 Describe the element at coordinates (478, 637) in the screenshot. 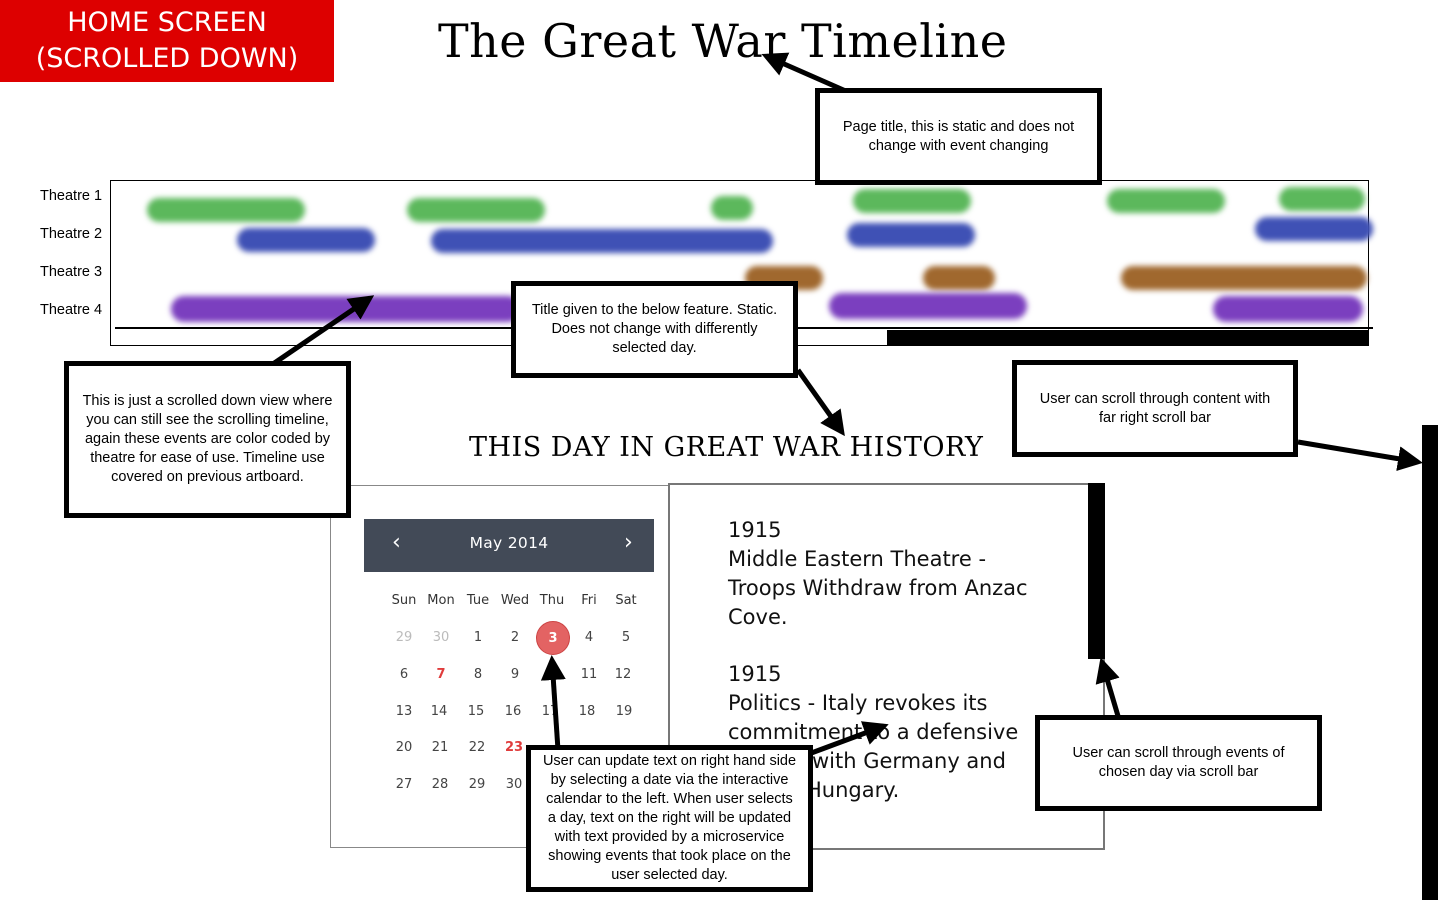

I see `calendar-day: 1` at that location.